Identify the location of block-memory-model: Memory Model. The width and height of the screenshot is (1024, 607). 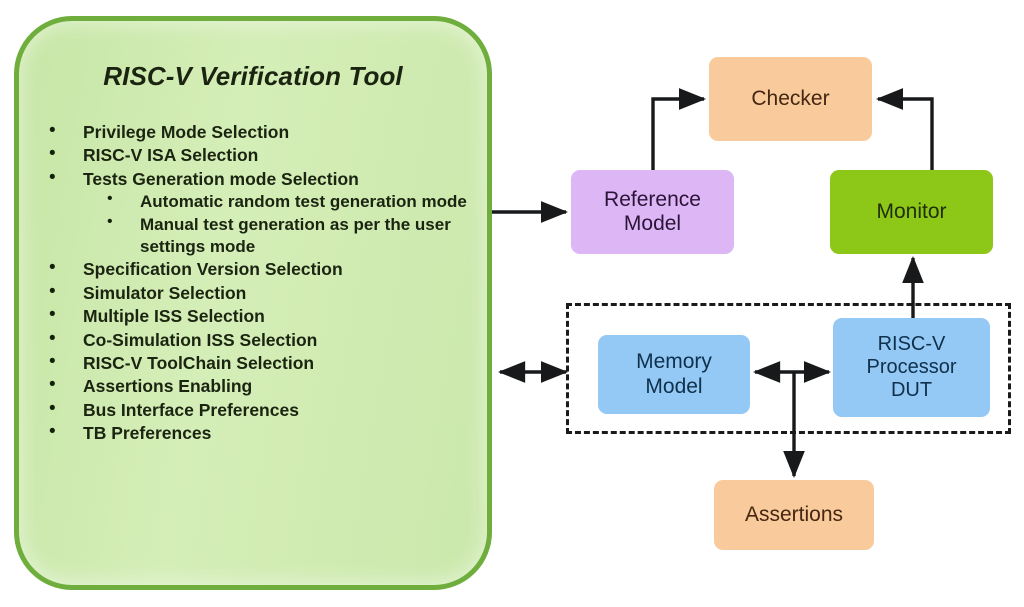
(674, 374).